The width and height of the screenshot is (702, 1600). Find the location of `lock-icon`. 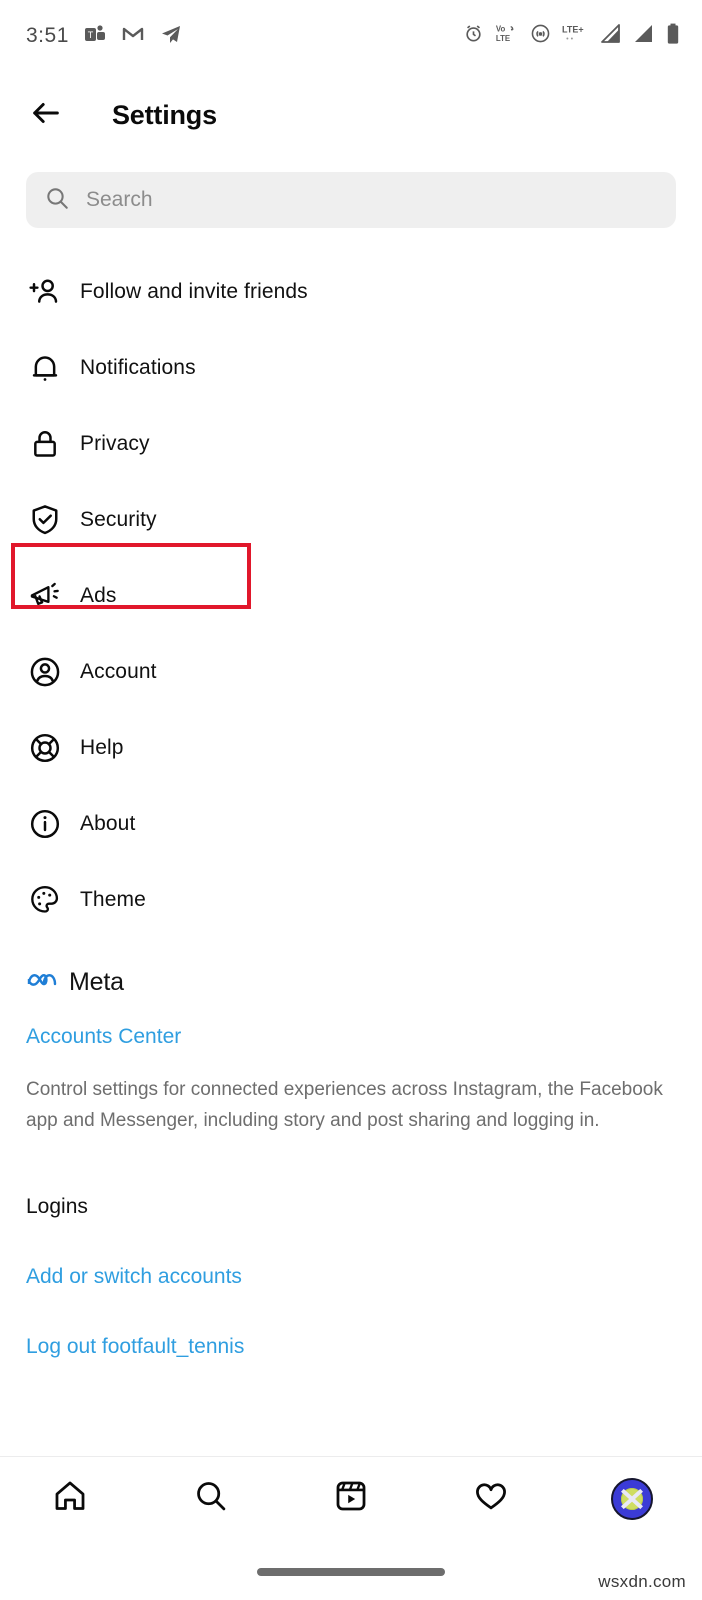

lock-icon is located at coordinates (45, 444).